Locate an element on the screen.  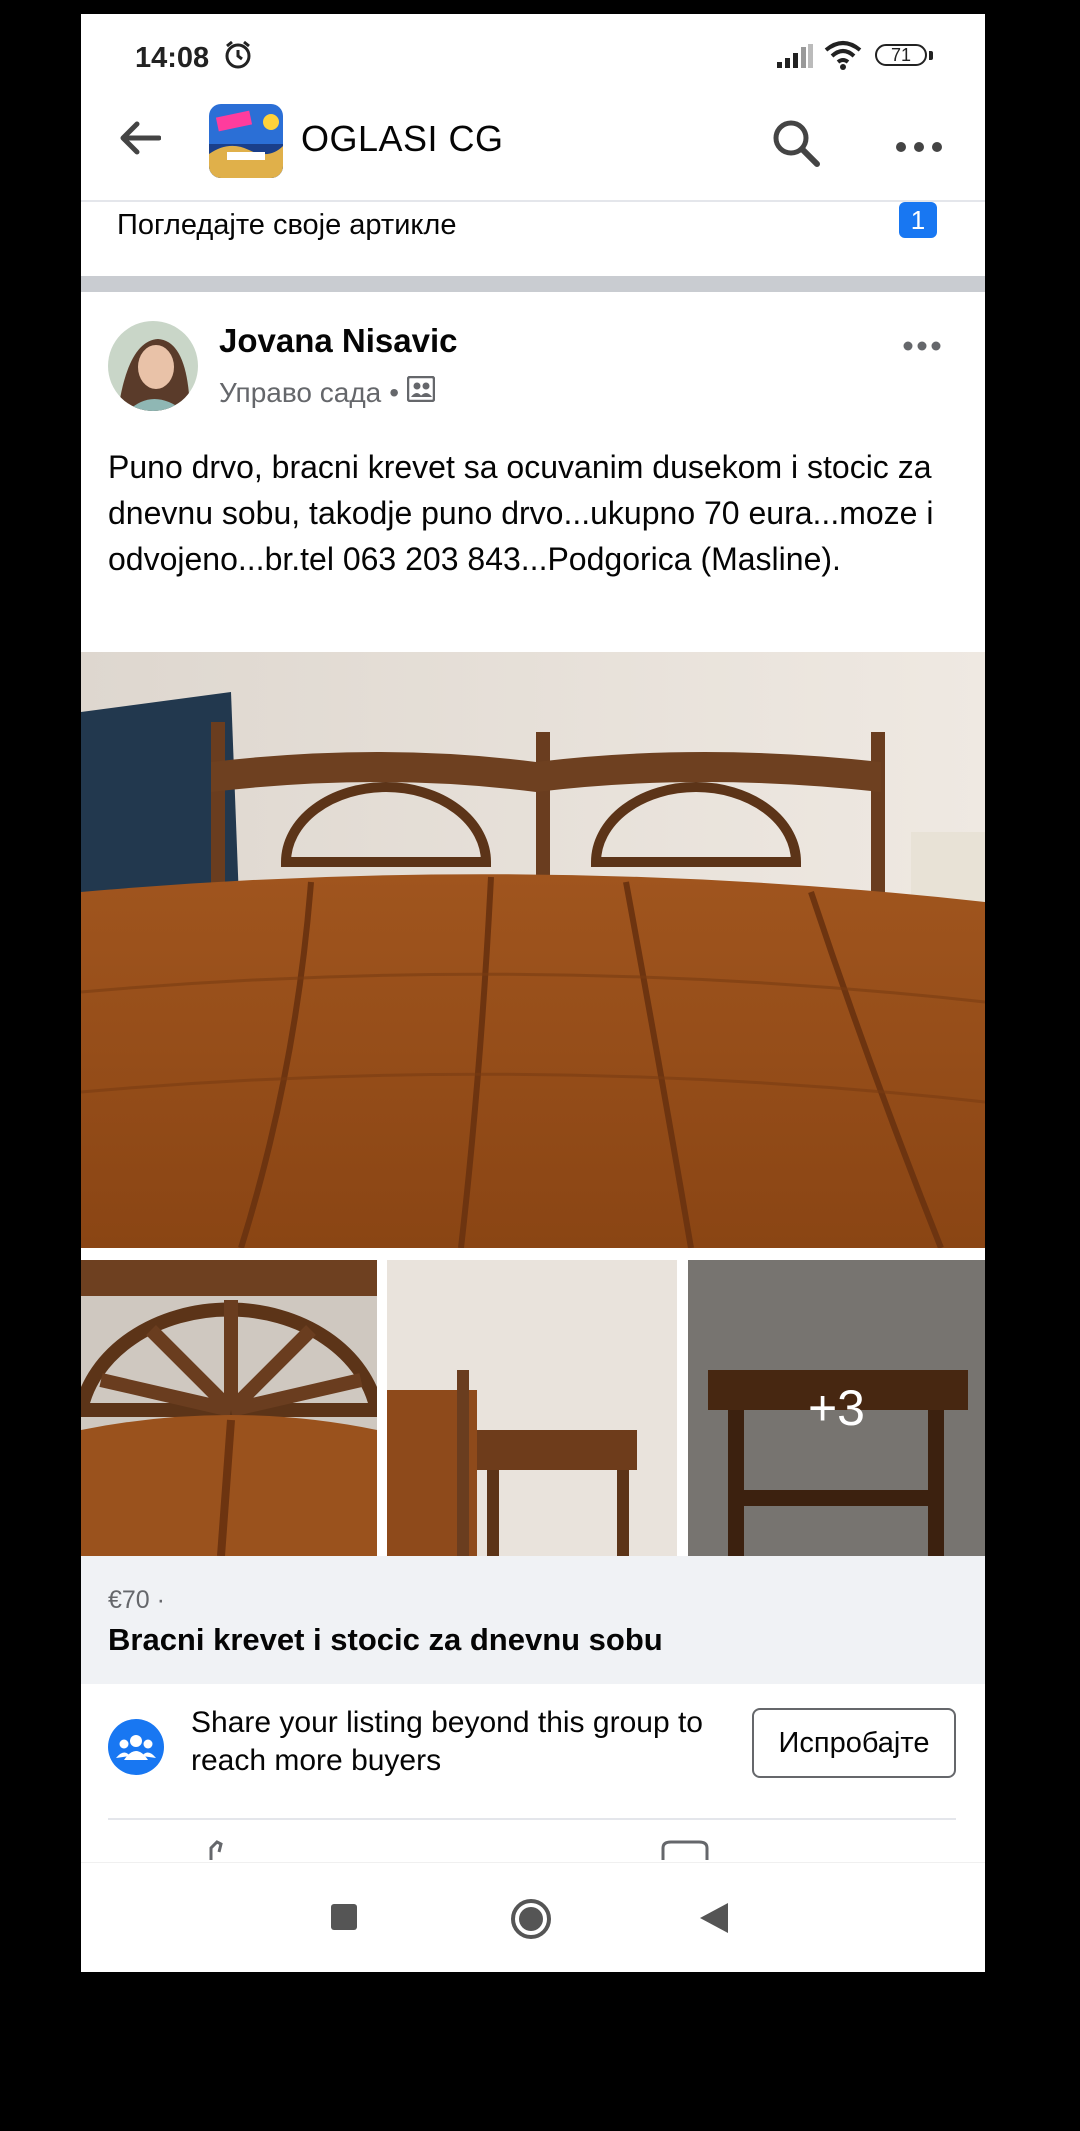
post-author: Jovana Nisavic is located at coordinates (338, 341).